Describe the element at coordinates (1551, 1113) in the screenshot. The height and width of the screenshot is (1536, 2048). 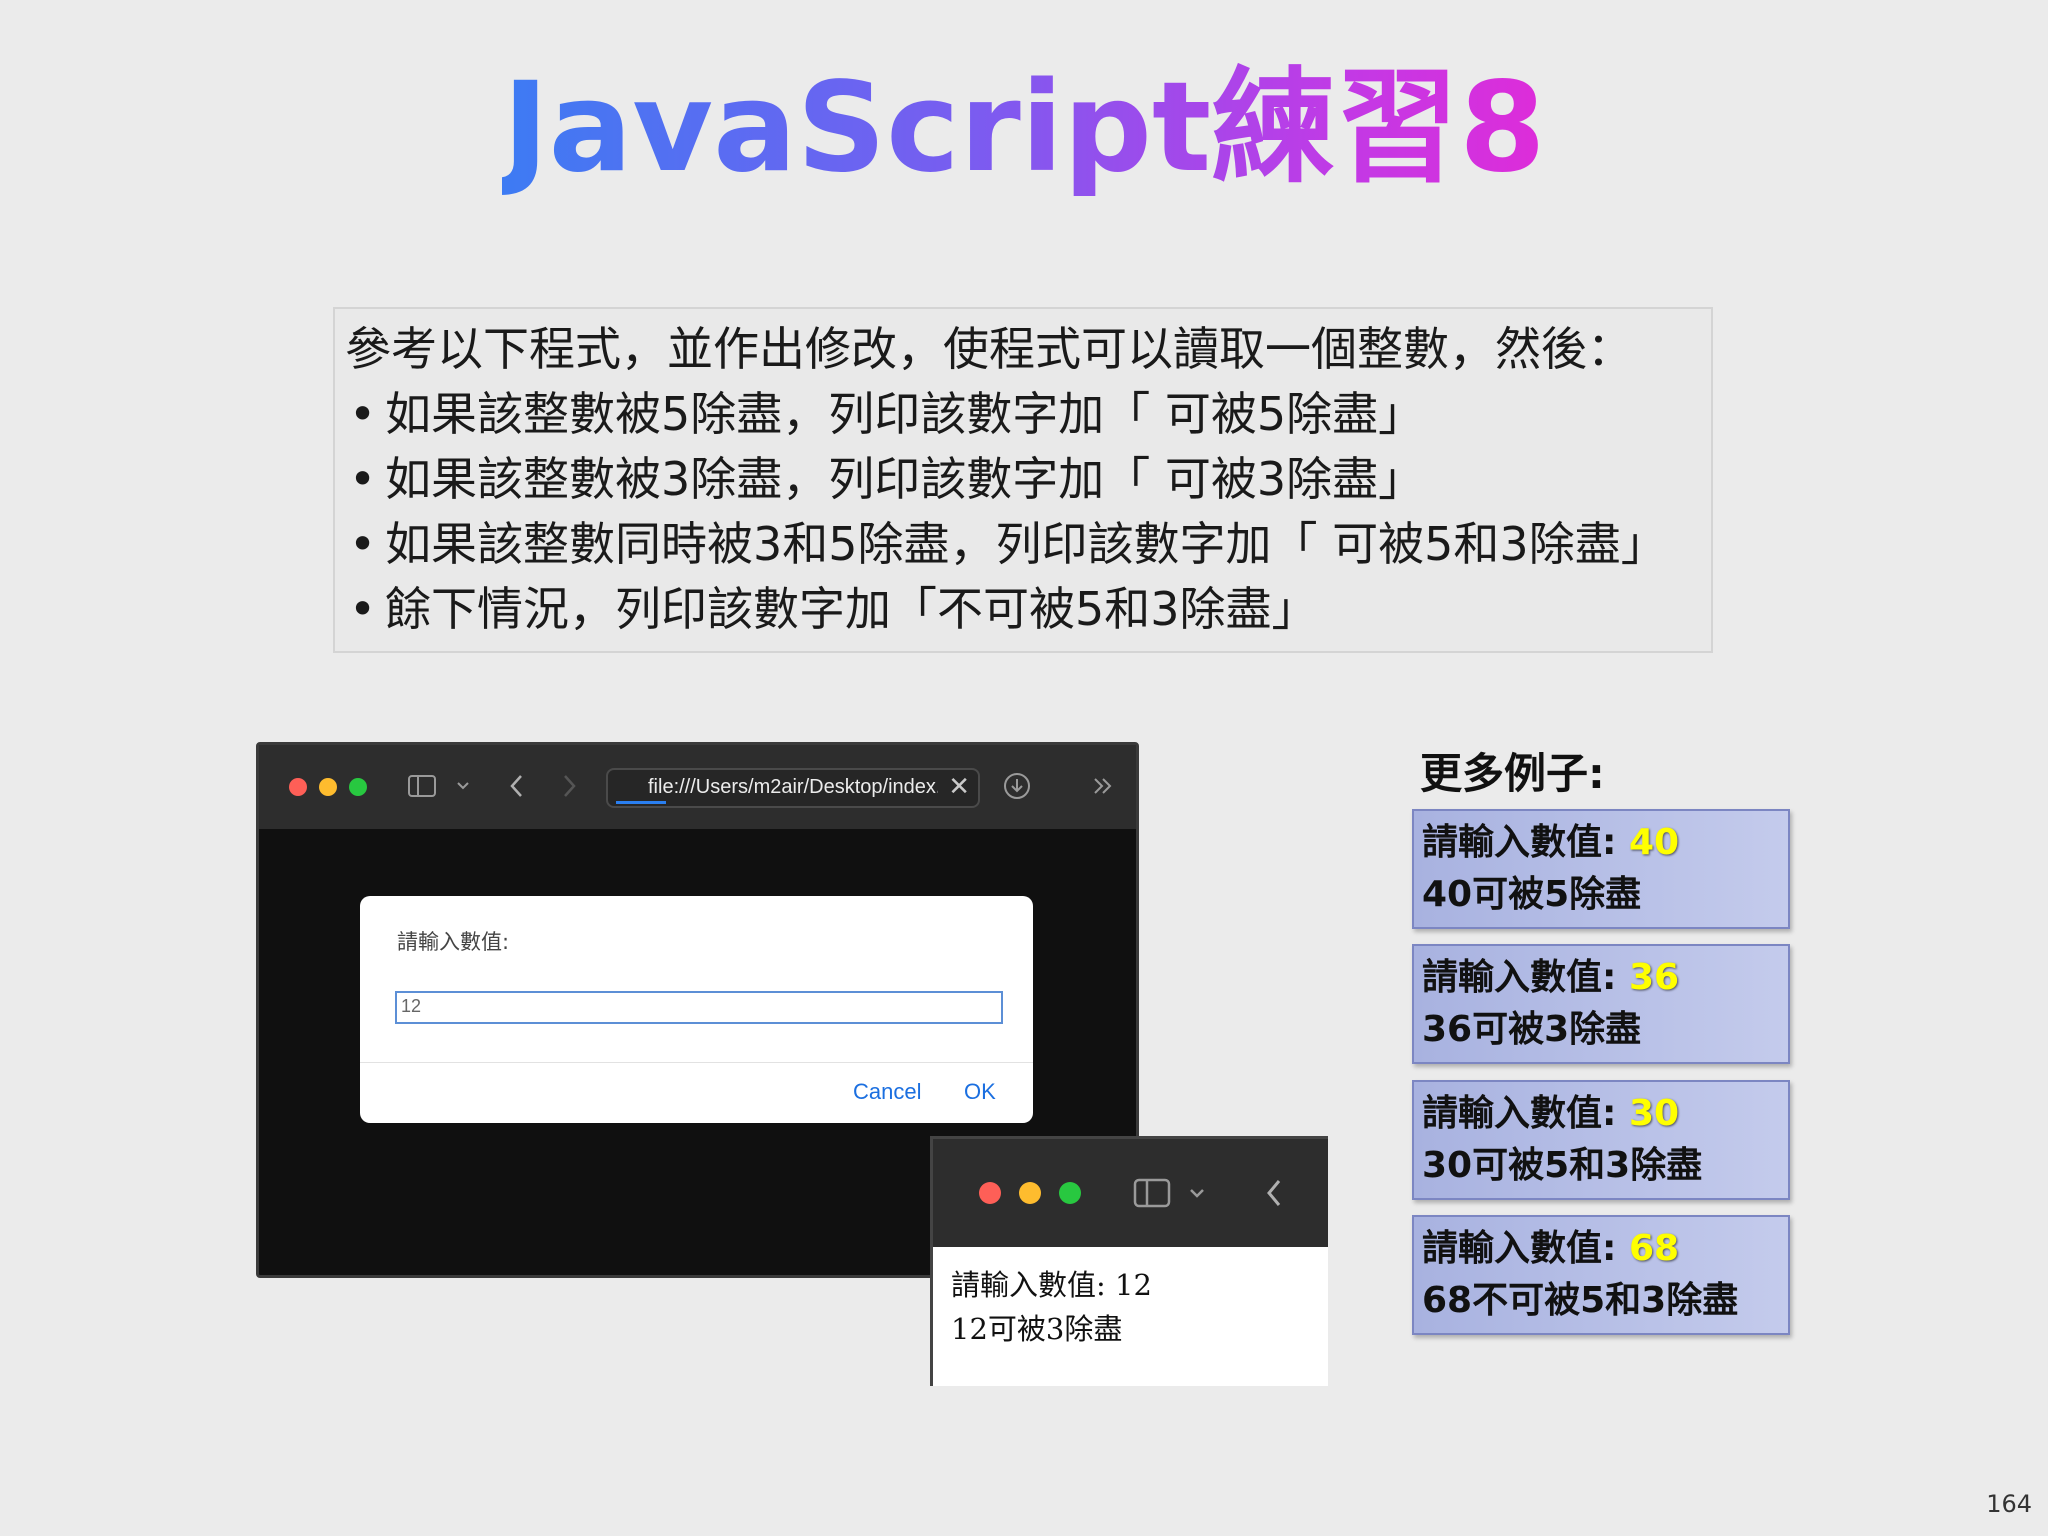
I see `example-prompt: 請輸入數值: 30` at that location.